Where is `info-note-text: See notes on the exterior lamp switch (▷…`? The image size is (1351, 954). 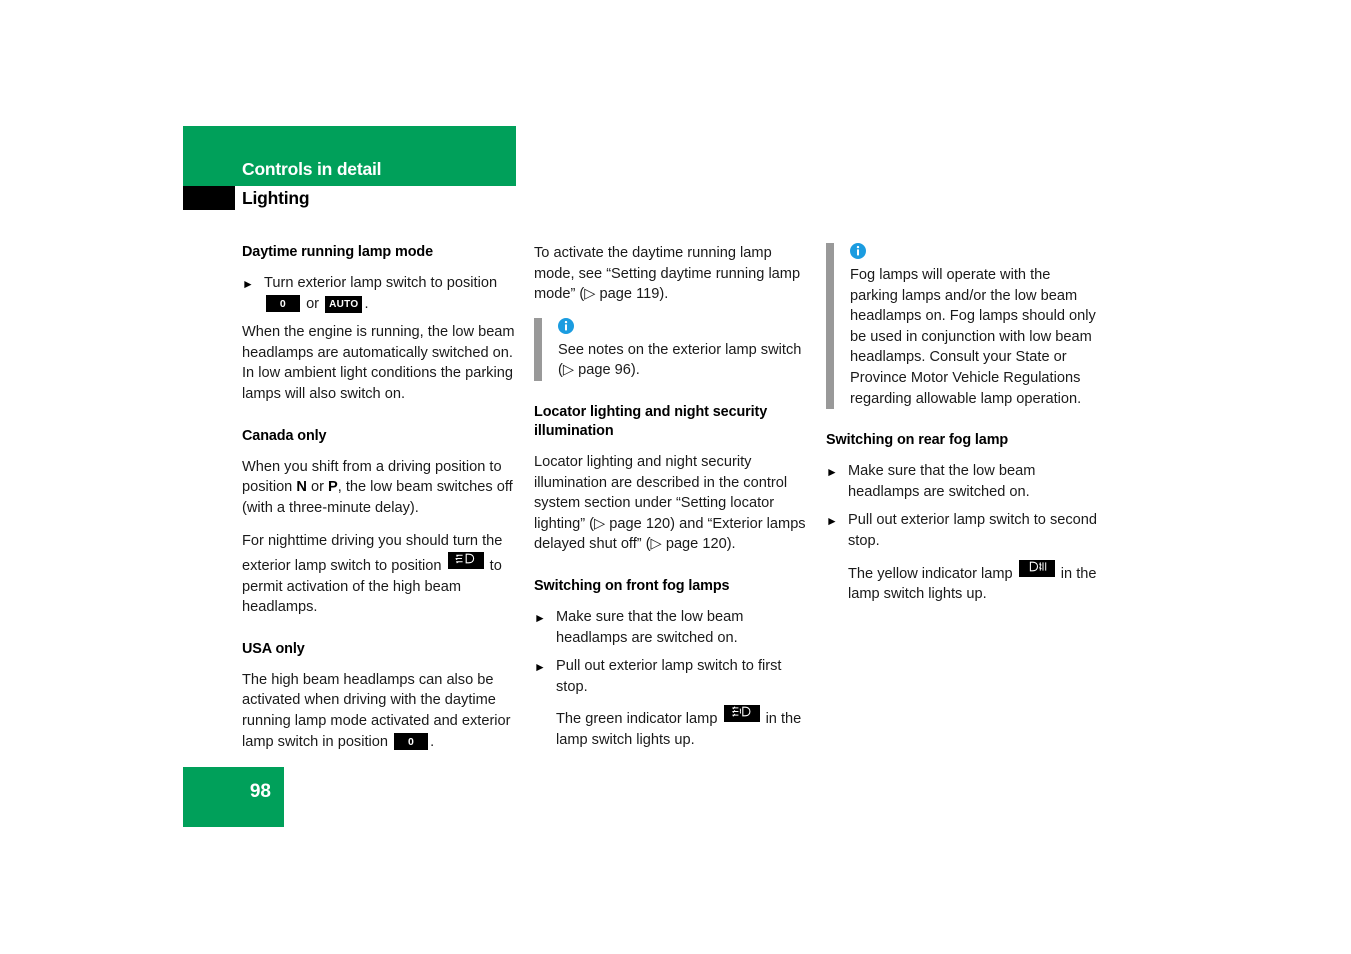 info-note-text: See notes on the exterior lamp switch (▷… is located at coordinates (680, 360).